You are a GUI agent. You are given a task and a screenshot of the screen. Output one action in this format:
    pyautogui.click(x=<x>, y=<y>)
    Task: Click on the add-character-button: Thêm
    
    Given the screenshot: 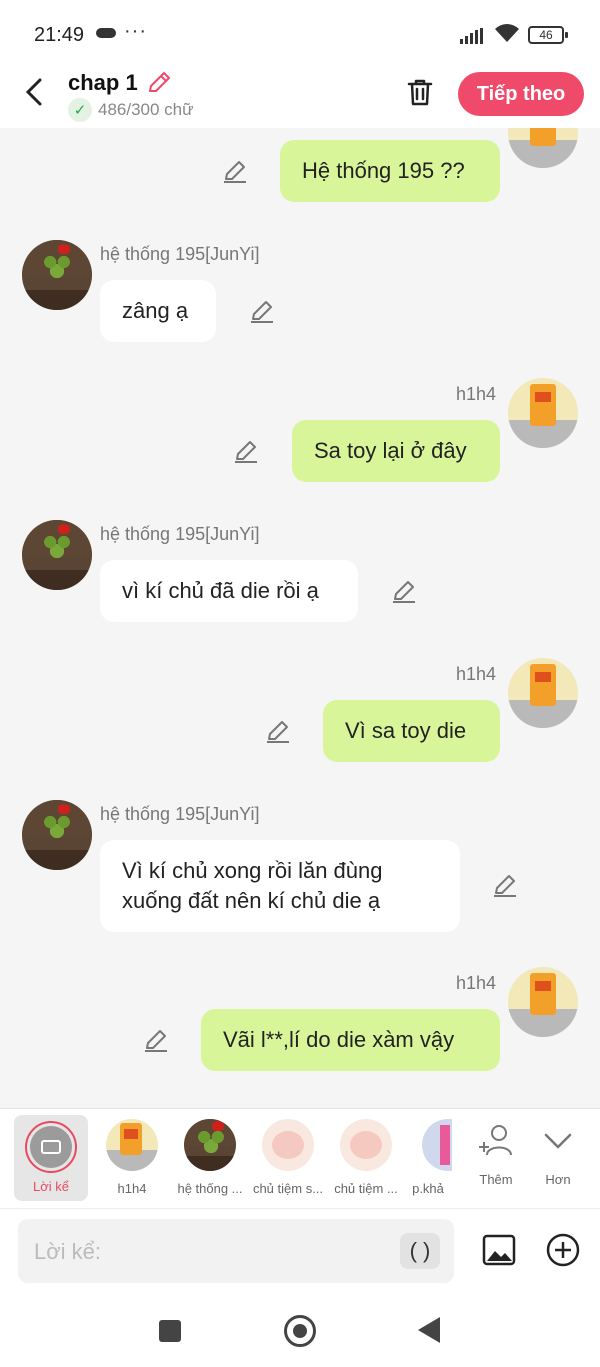 What is the action you would take?
    pyautogui.click(x=496, y=1154)
    